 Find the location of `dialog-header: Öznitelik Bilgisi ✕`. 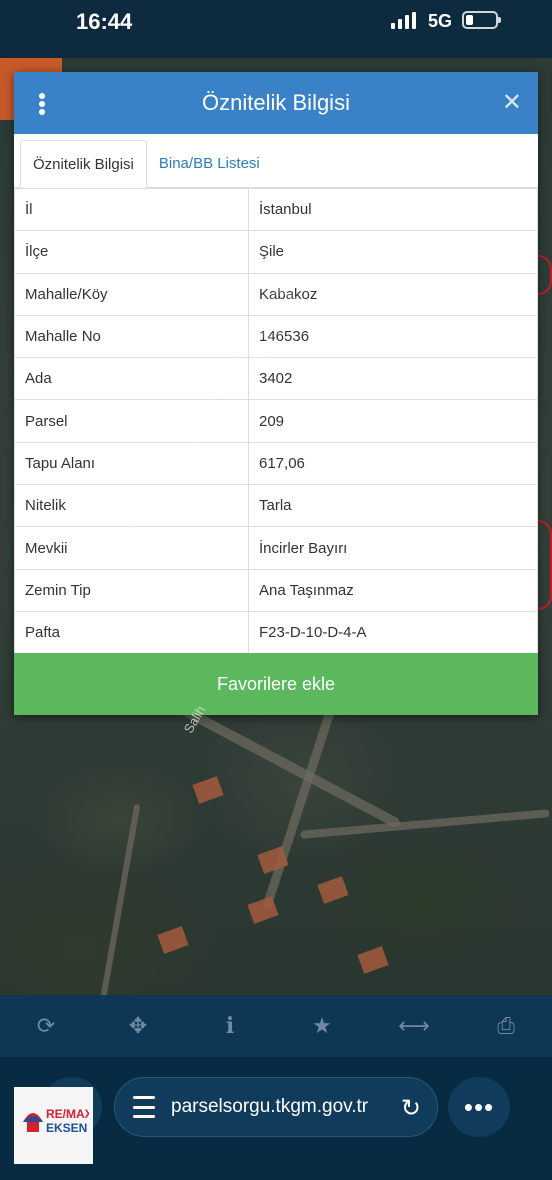

dialog-header: Öznitelik Bilgisi ✕ is located at coordinates (276, 103).